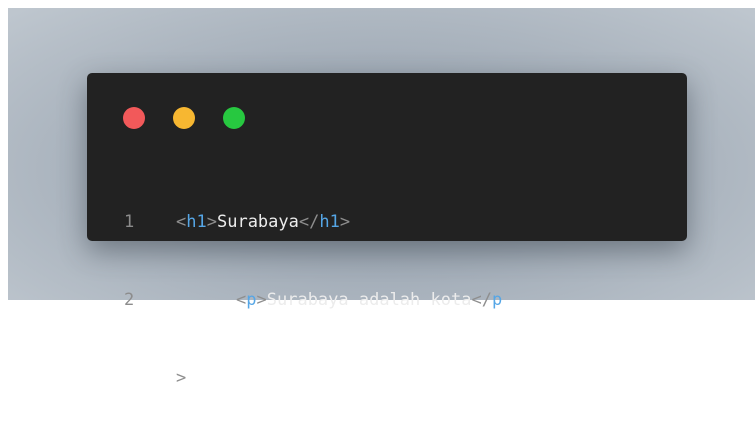  I want to click on code-line: 2 <p>Surabaya adalah kota</p, so click(313, 300).